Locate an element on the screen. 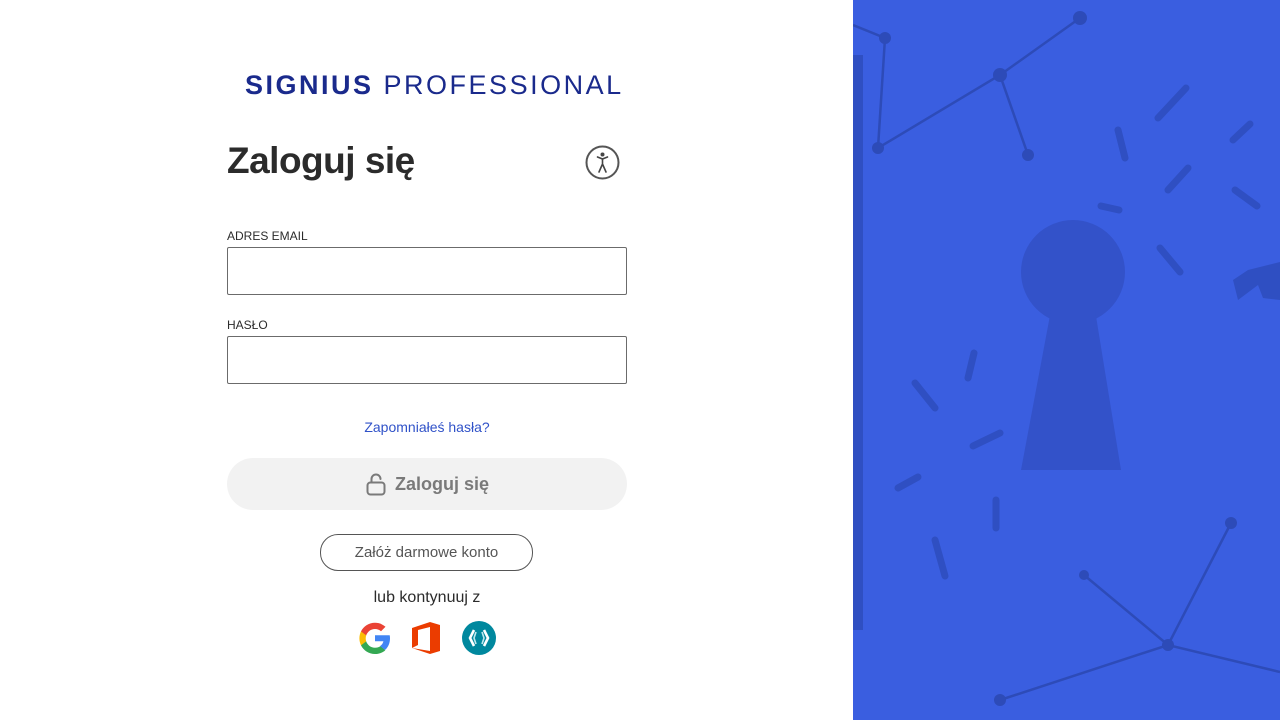 The width and height of the screenshot is (1280, 720). login-button-label: Zaloguj się is located at coordinates (442, 483).